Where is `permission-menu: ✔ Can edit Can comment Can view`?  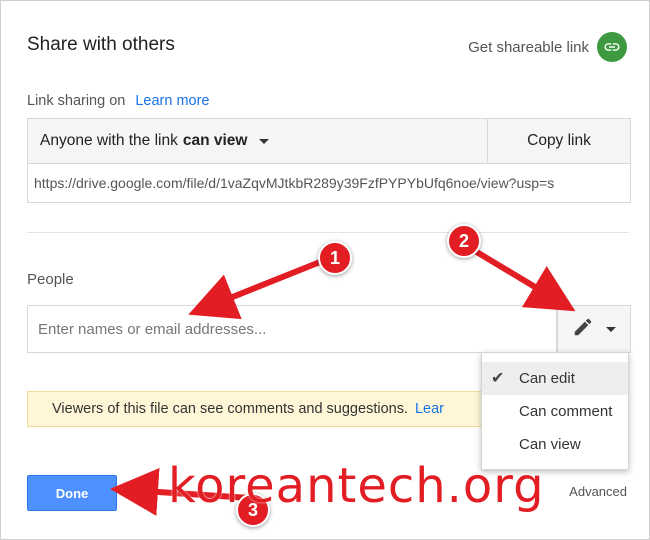 permission-menu: ✔ Can edit Can comment Can view is located at coordinates (555, 411).